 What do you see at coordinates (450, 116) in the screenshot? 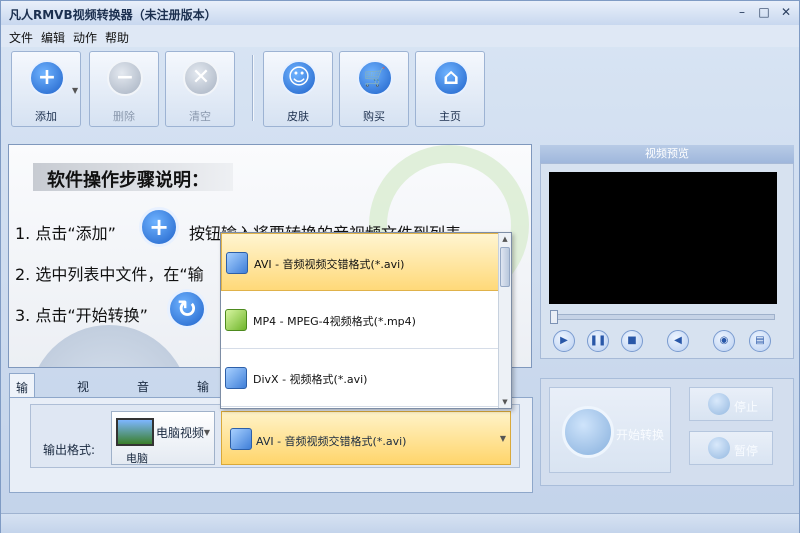
I see `home-button-label: 主页` at bounding box center [450, 116].